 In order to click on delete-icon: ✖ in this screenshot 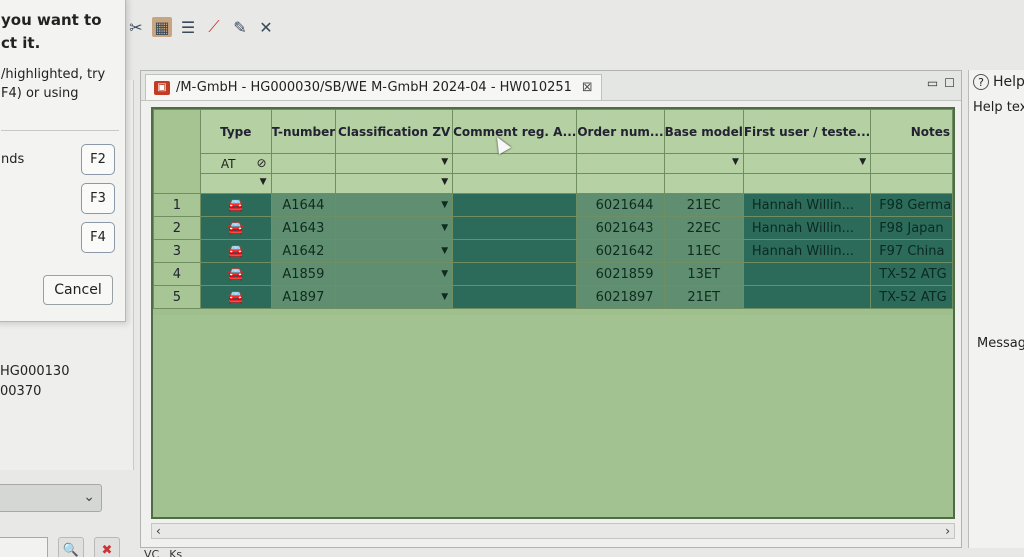, I will do `click(107, 547)`.